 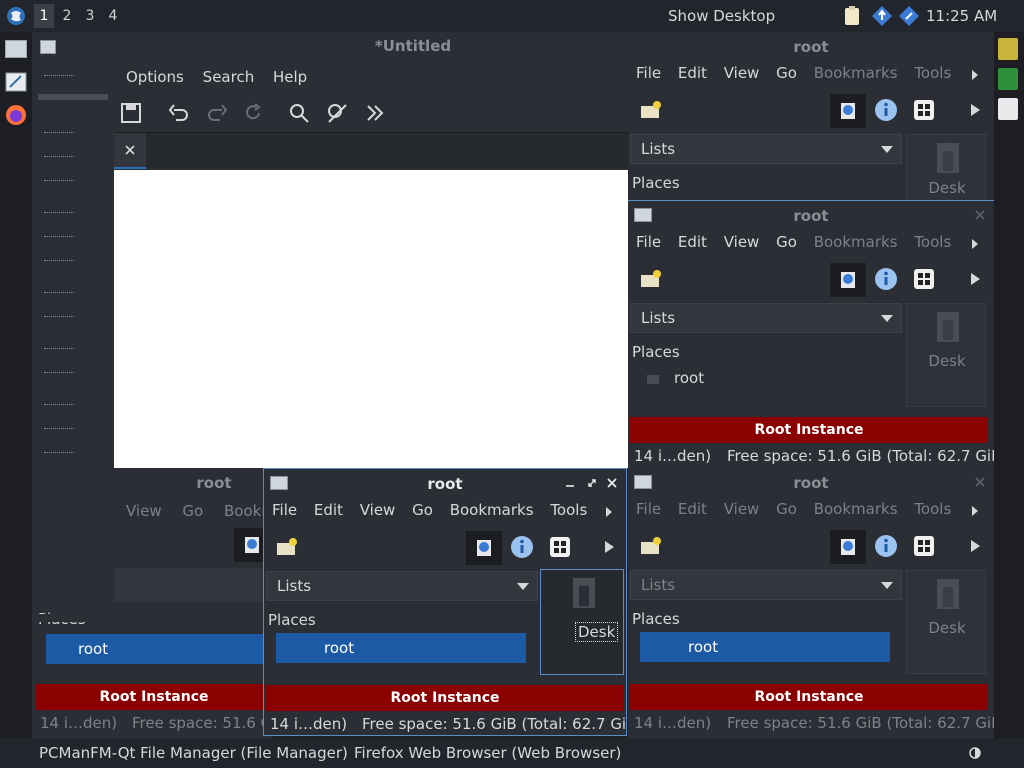 What do you see at coordinates (67, 16) in the screenshot?
I see `workspace-2: 2` at bounding box center [67, 16].